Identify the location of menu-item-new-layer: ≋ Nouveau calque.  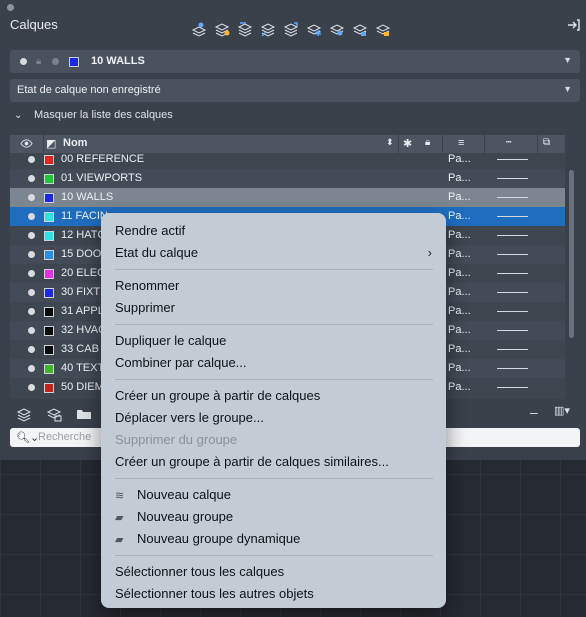
(173, 494).